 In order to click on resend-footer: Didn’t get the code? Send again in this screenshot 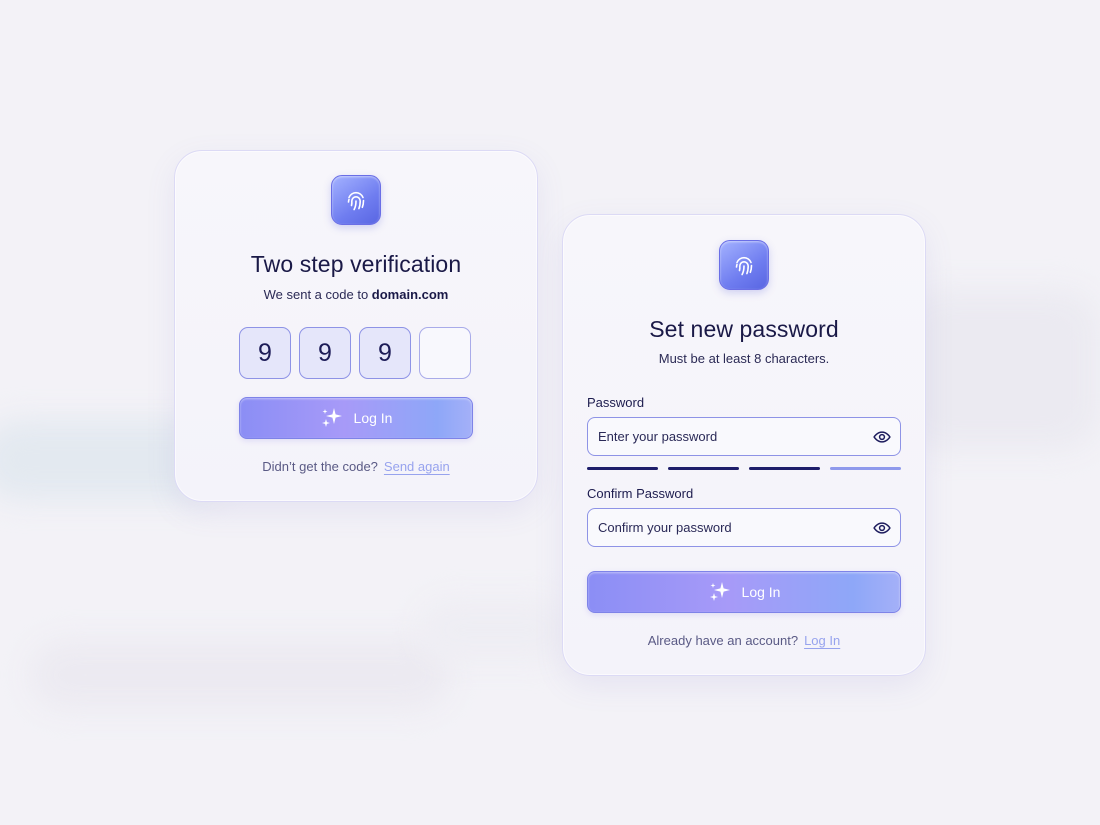, I will do `click(356, 466)`.